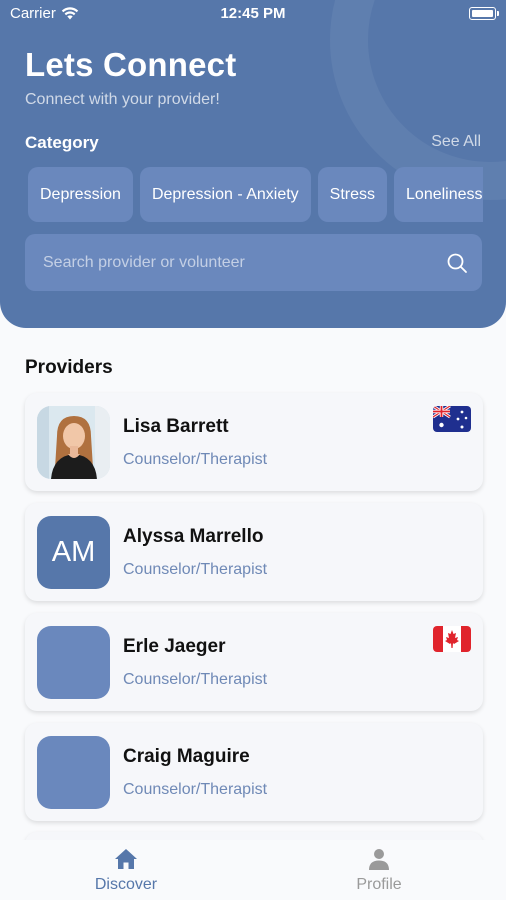 This screenshot has width=506, height=900. What do you see at coordinates (69, 367) in the screenshot?
I see `providers-heading: Providers` at bounding box center [69, 367].